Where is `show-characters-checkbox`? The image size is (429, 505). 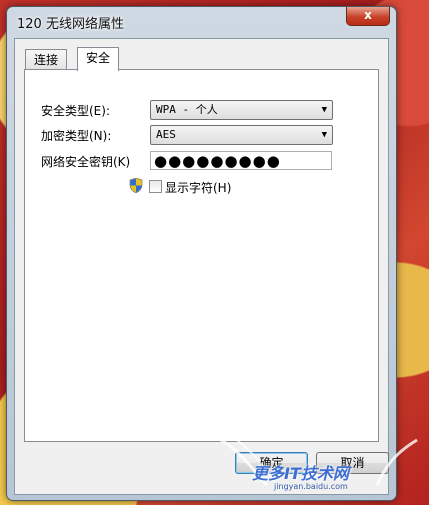
show-characters-checkbox is located at coordinates (155, 186).